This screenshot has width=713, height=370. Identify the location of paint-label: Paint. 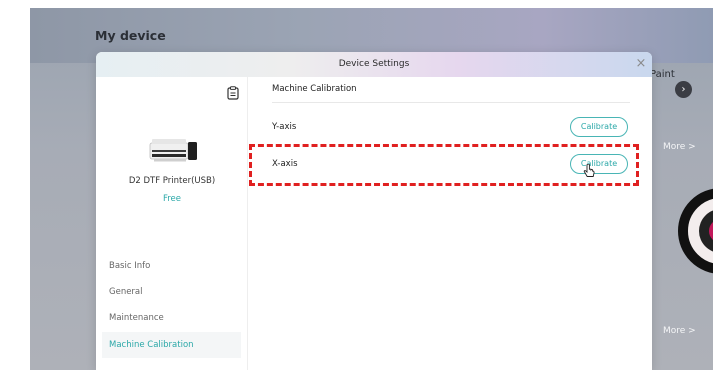
(662, 74).